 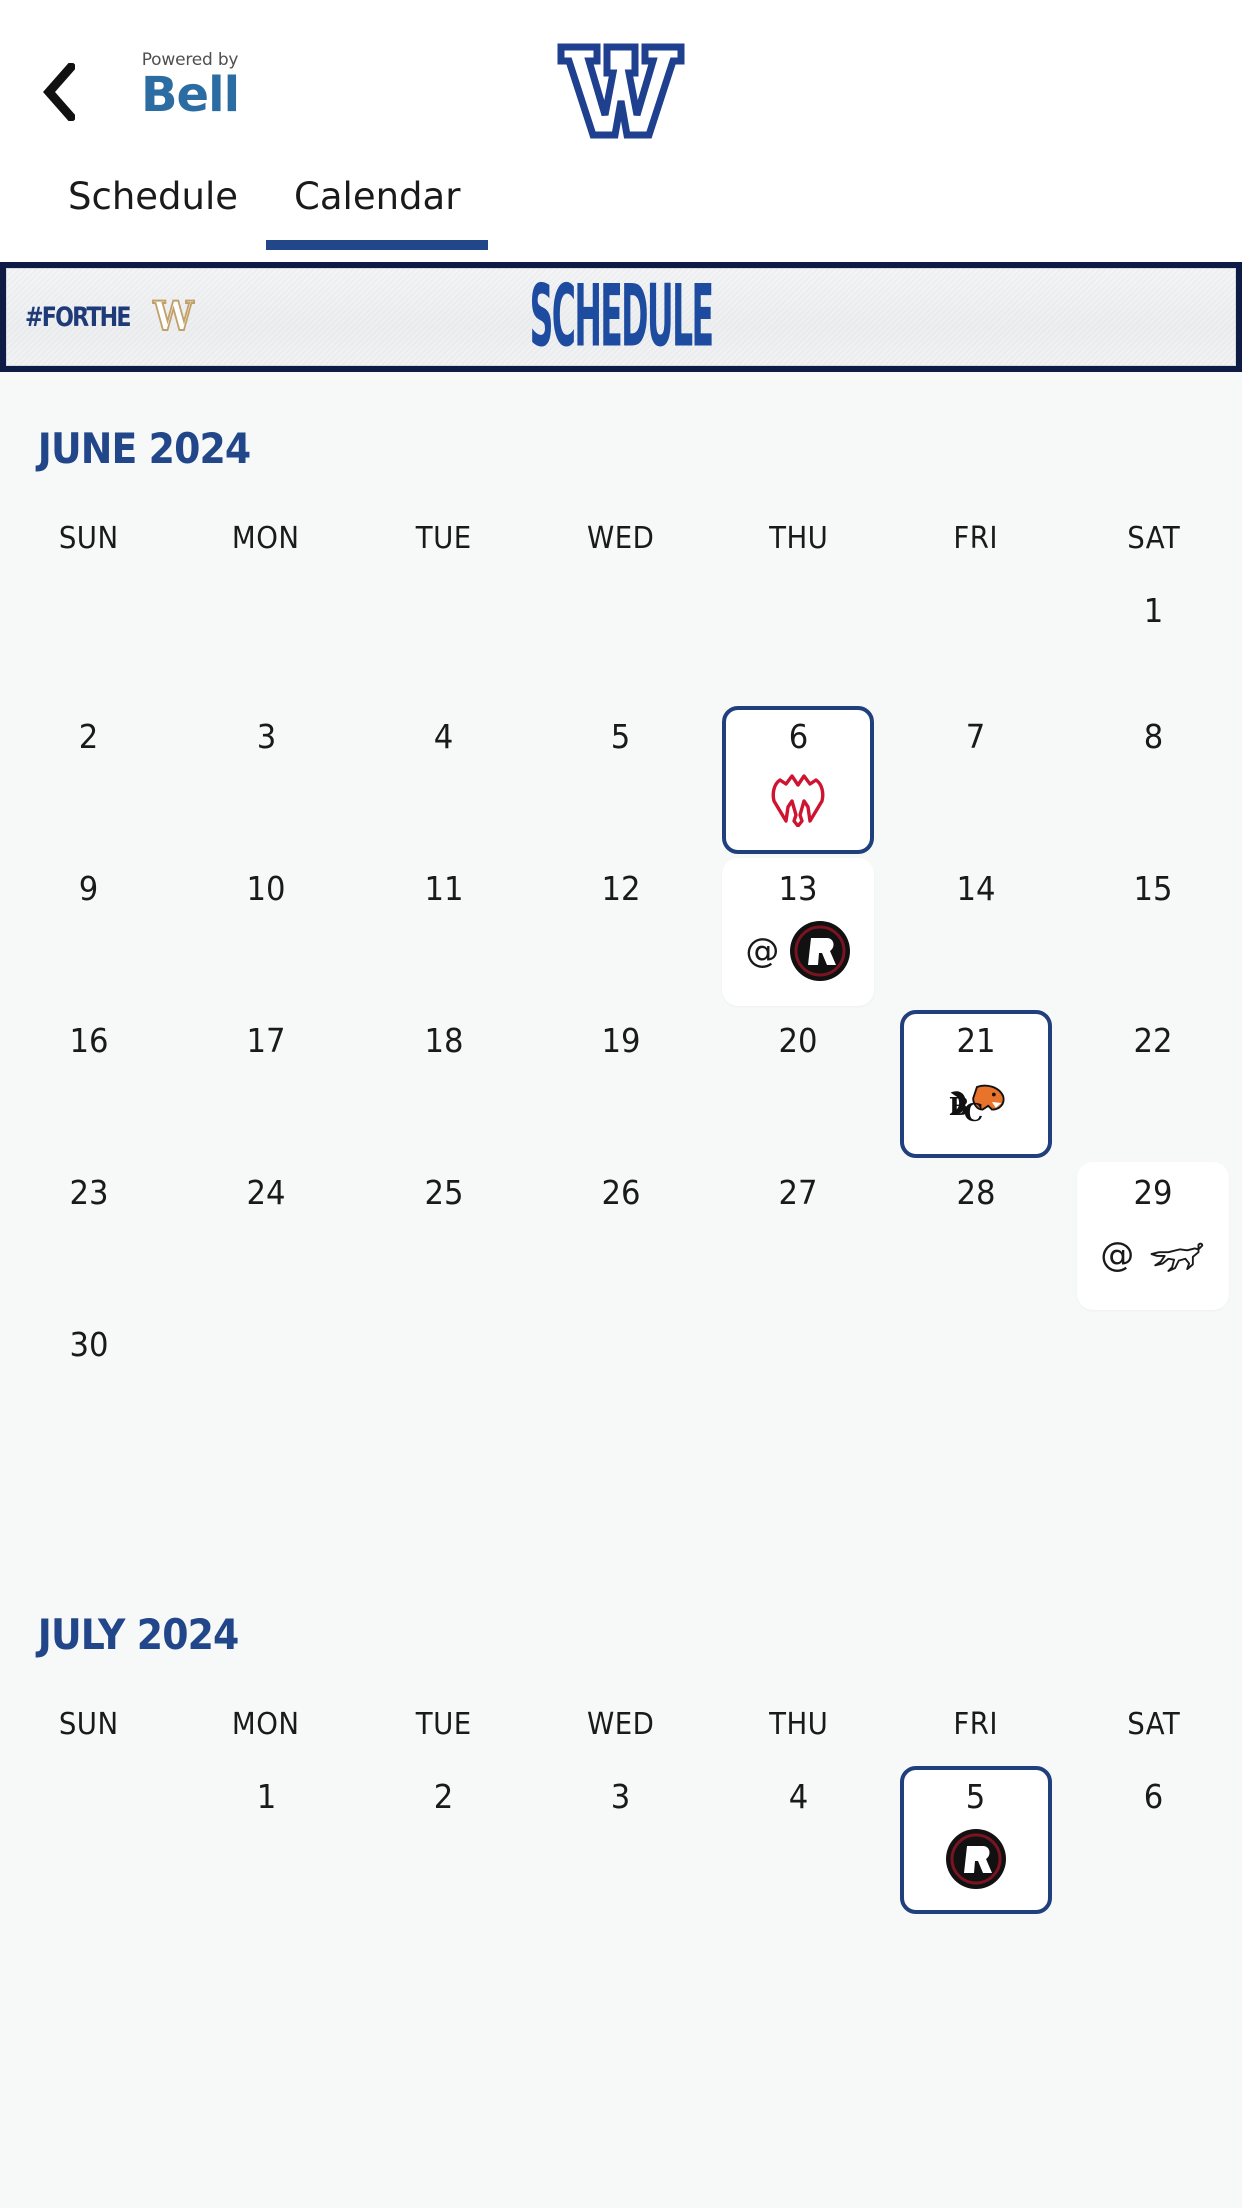 What do you see at coordinates (620, 1071) in the screenshot?
I see `calendar-day-cell: 19` at bounding box center [620, 1071].